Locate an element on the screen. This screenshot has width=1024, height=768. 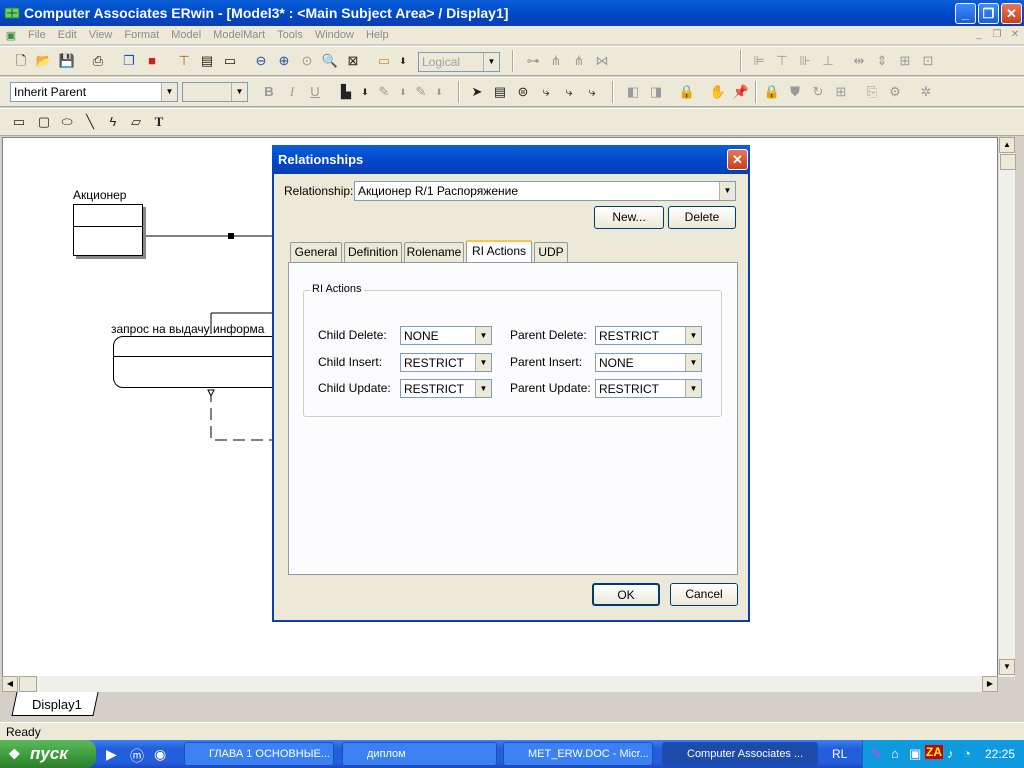
rounded-rect-tool-icon: ▢ is located at coordinates (44, 122).